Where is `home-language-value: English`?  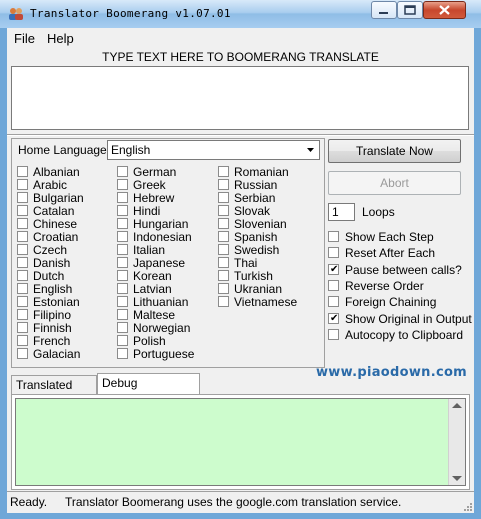
home-language-value: English is located at coordinates (131, 150).